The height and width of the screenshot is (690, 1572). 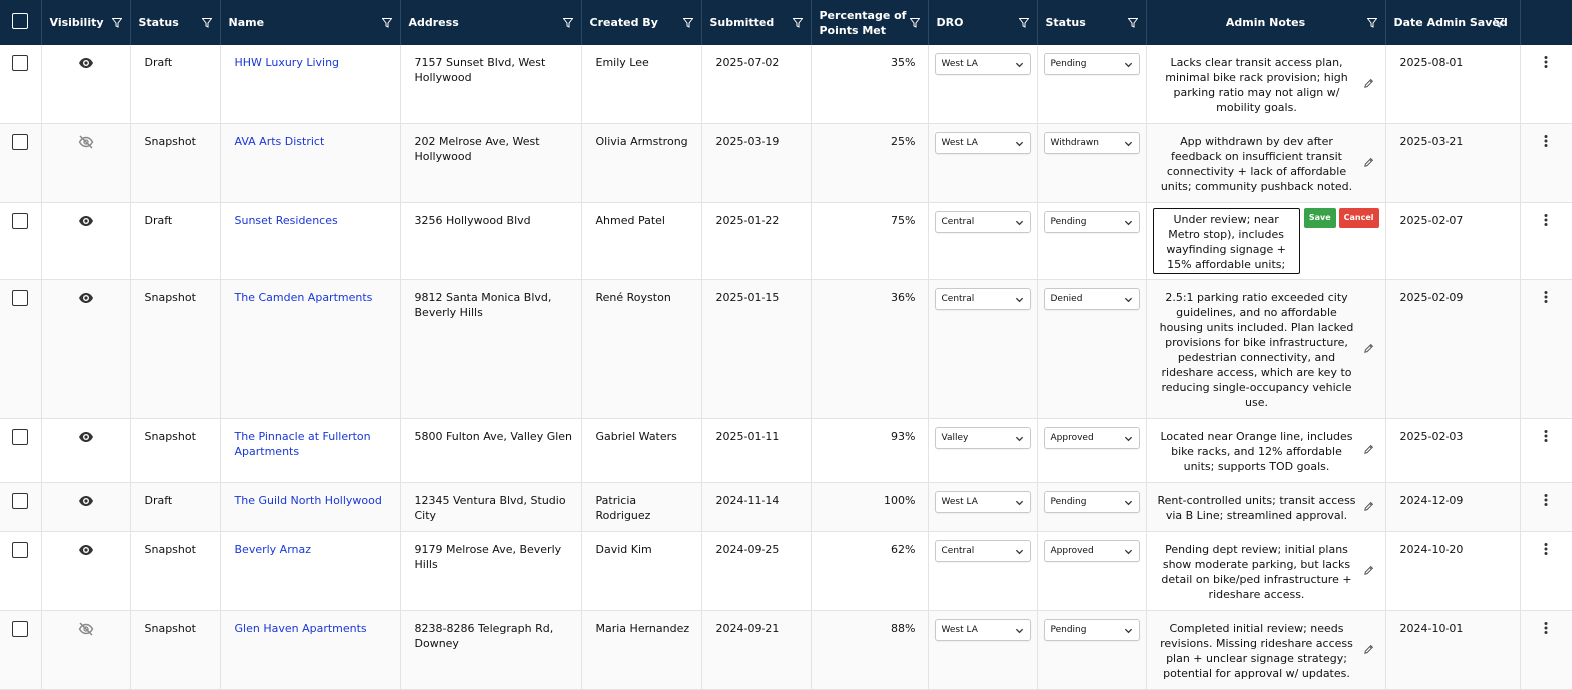 I want to click on percentage-cell: 62%, so click(x=870, y=571).